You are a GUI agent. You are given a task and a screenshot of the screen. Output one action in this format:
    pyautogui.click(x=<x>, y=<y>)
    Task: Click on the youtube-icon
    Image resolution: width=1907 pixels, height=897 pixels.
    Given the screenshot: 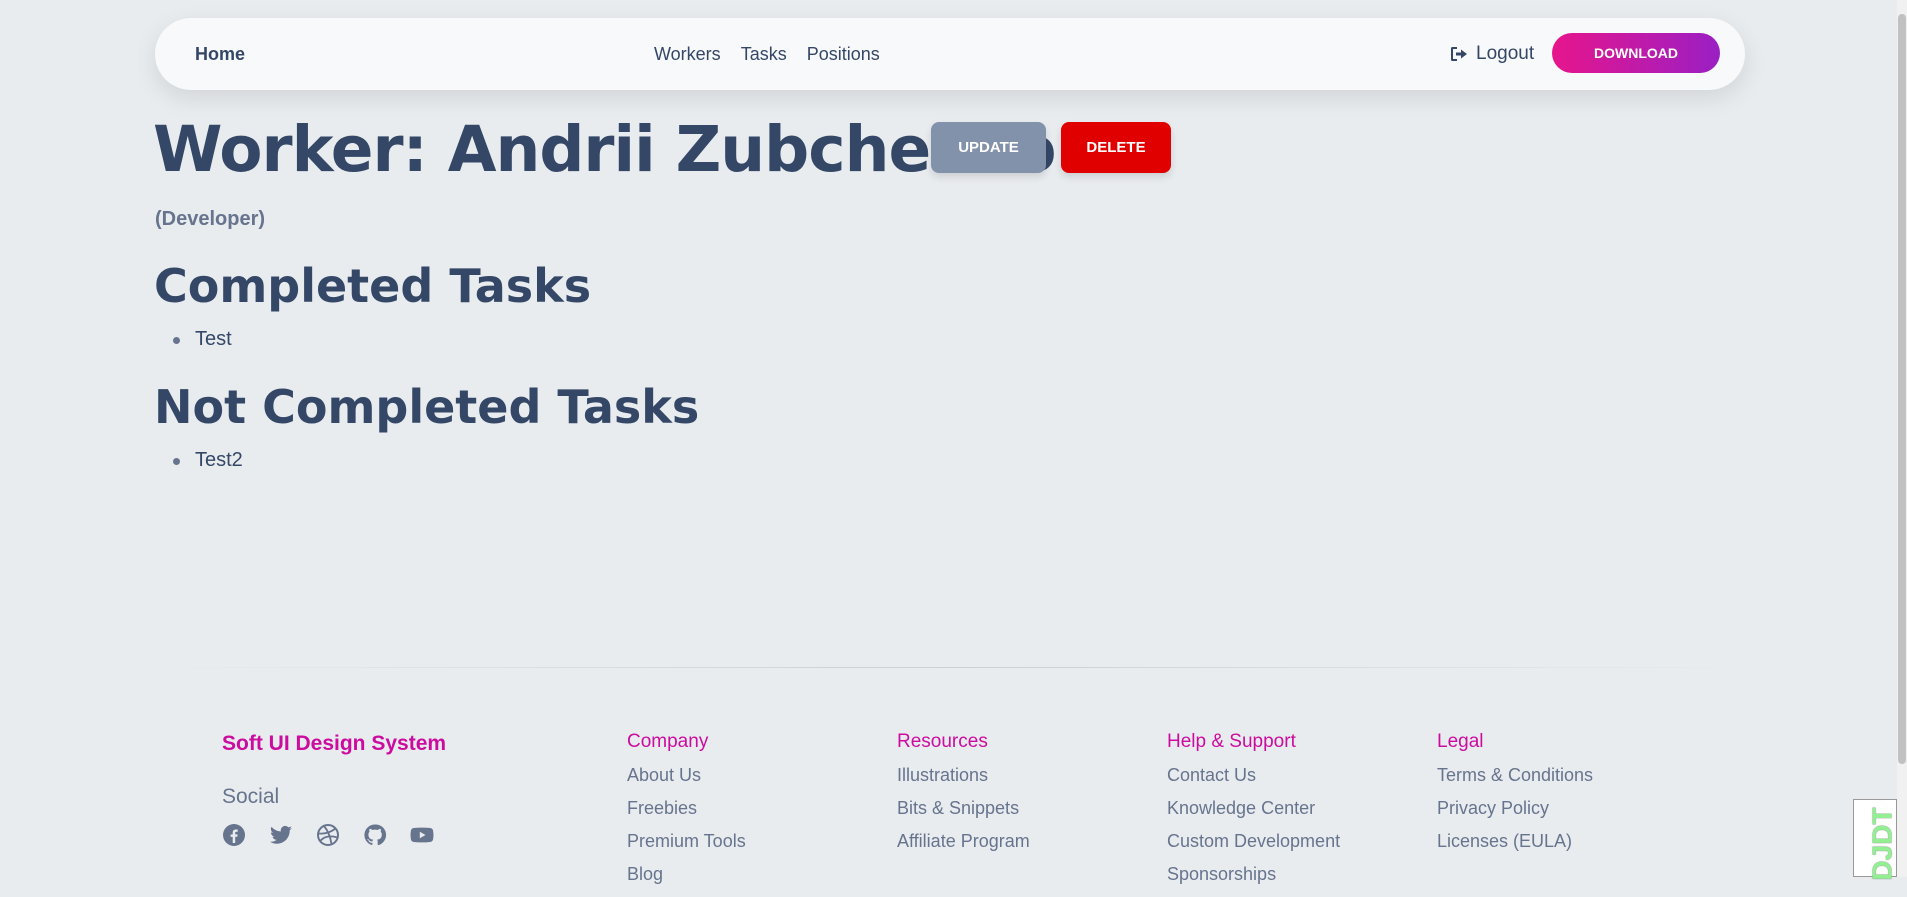 What is the action you would take?
    pyautogui.click(x=422, y=835)
    